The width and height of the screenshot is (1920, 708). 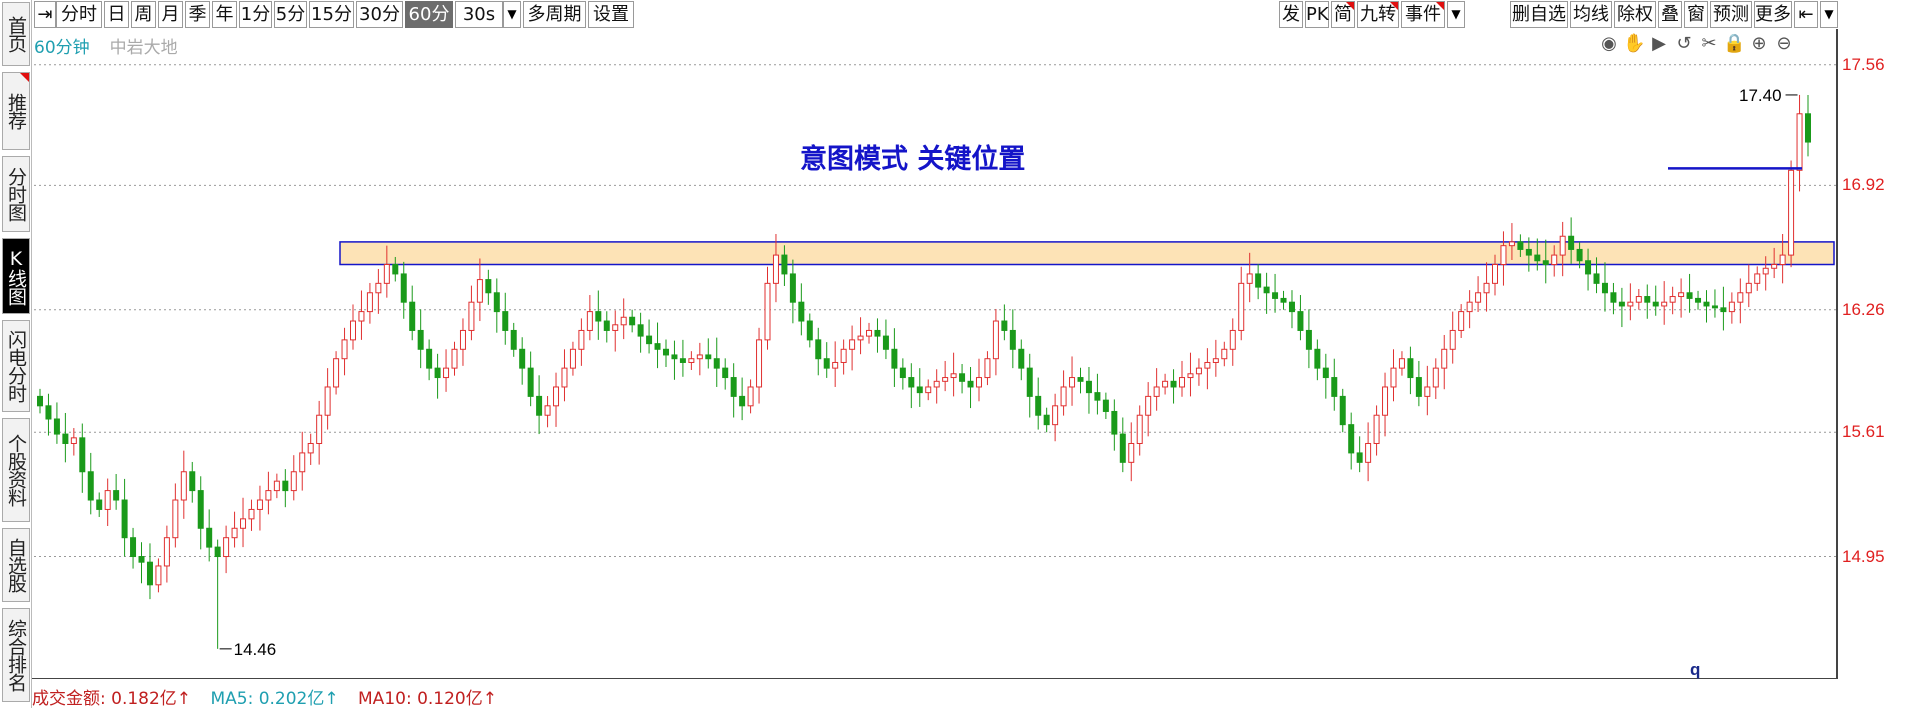 I want to click on sidebar-tab-2: 分时图, so click(x=16, y=194).